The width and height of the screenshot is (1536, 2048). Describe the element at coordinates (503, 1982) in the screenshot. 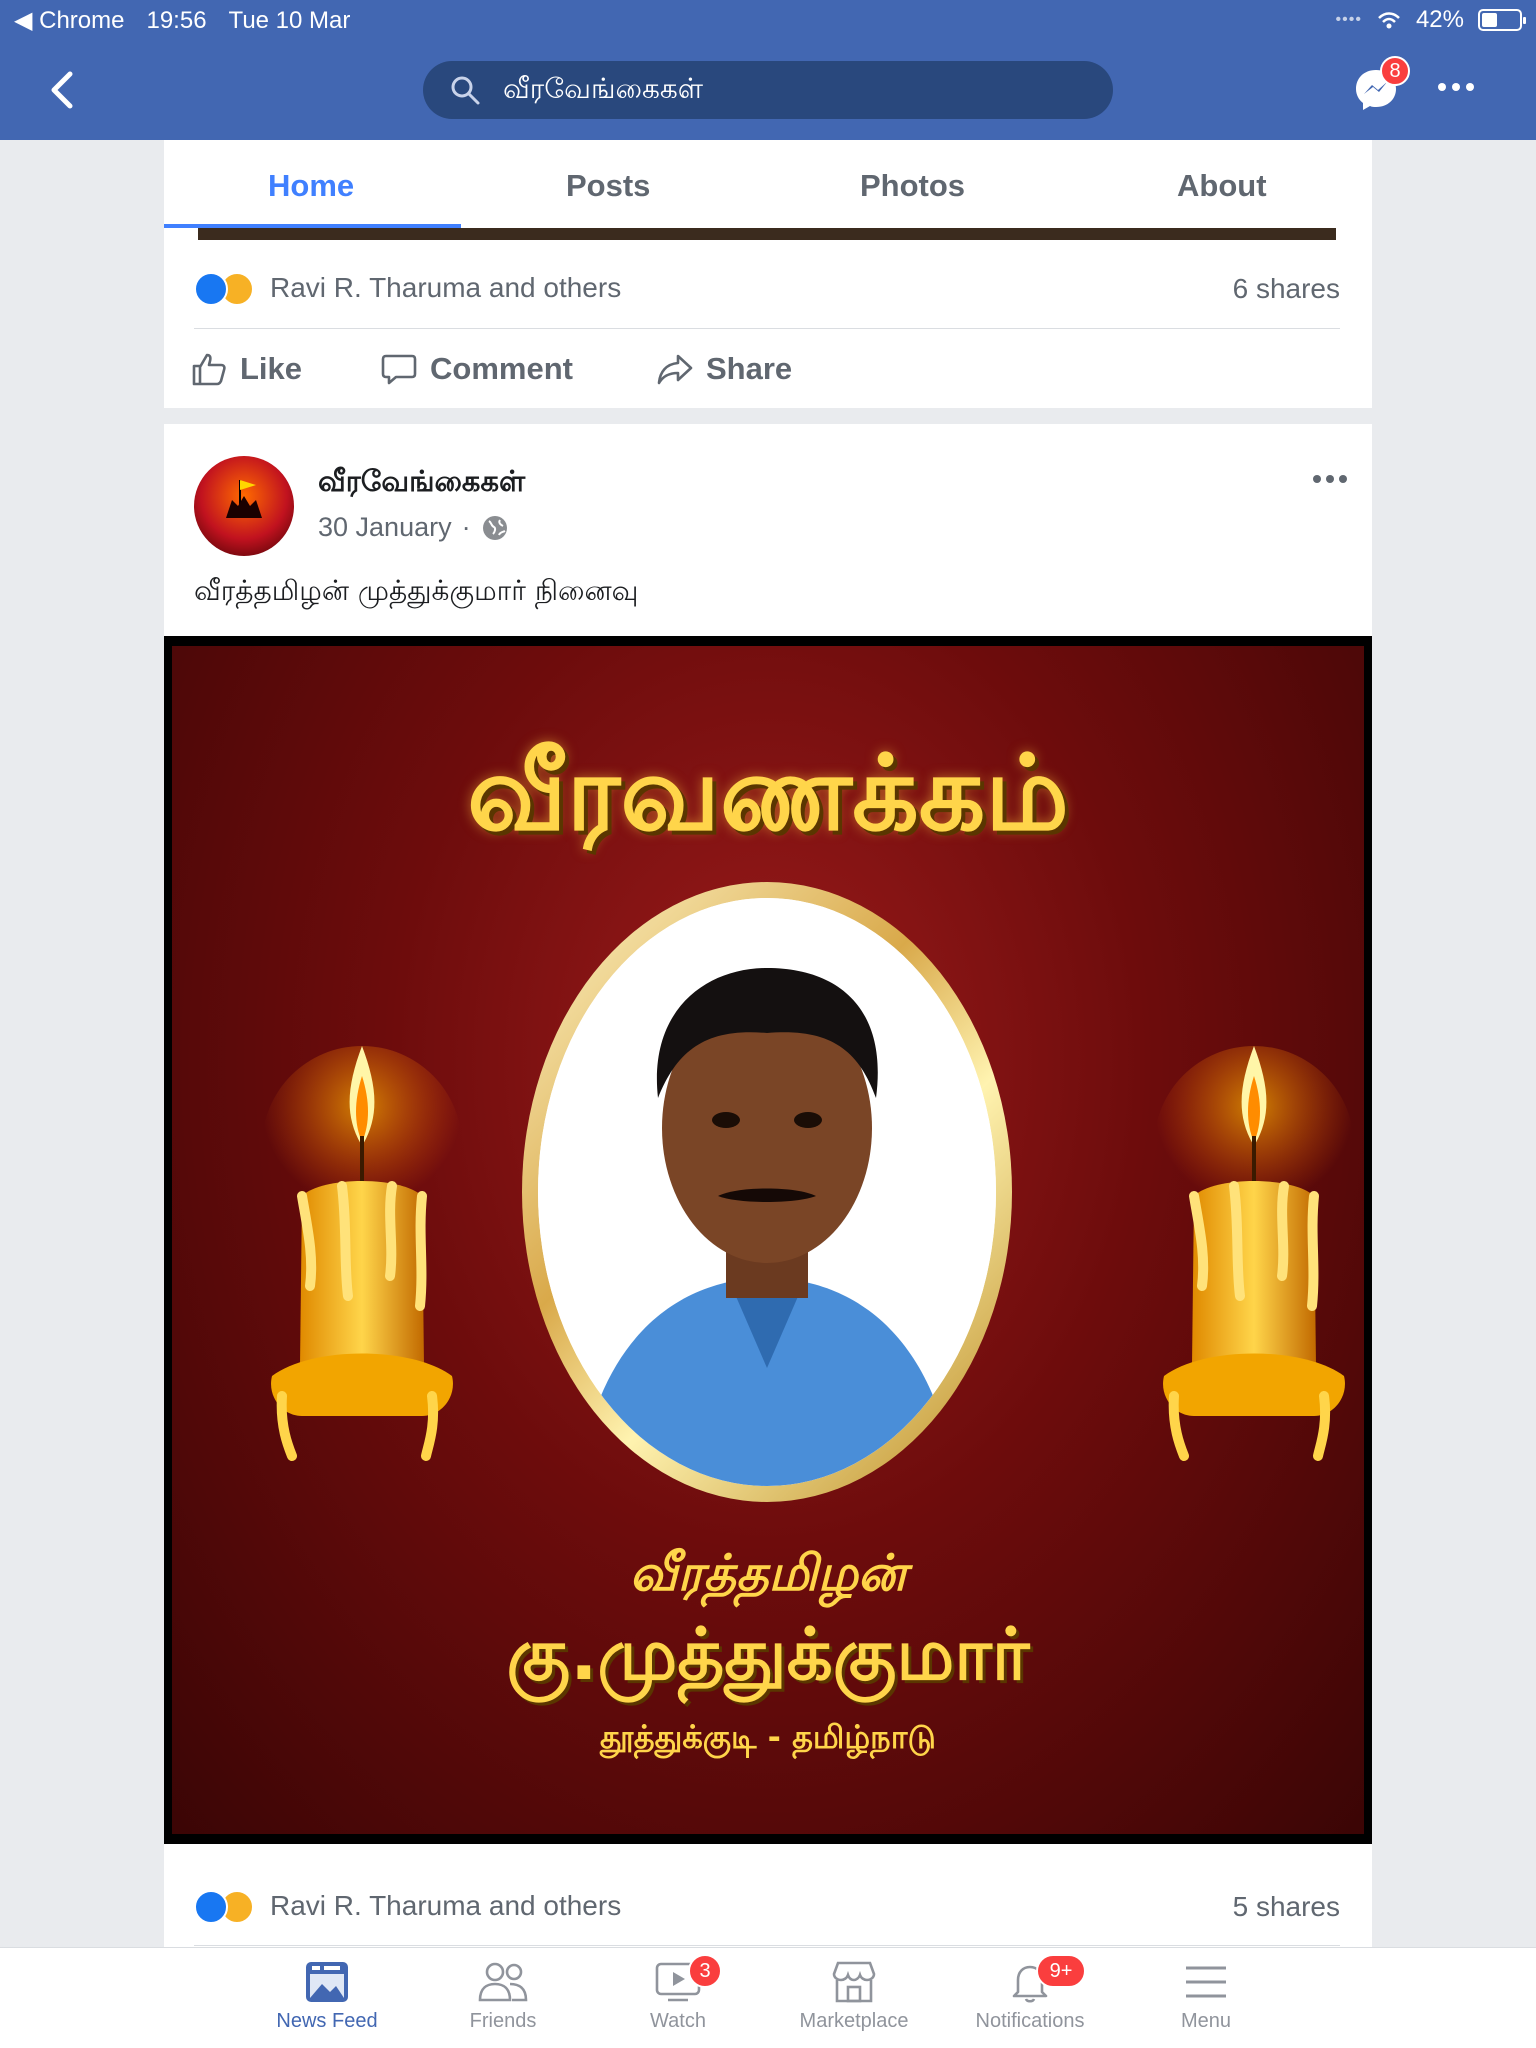

I see `friends-icon` at that location.